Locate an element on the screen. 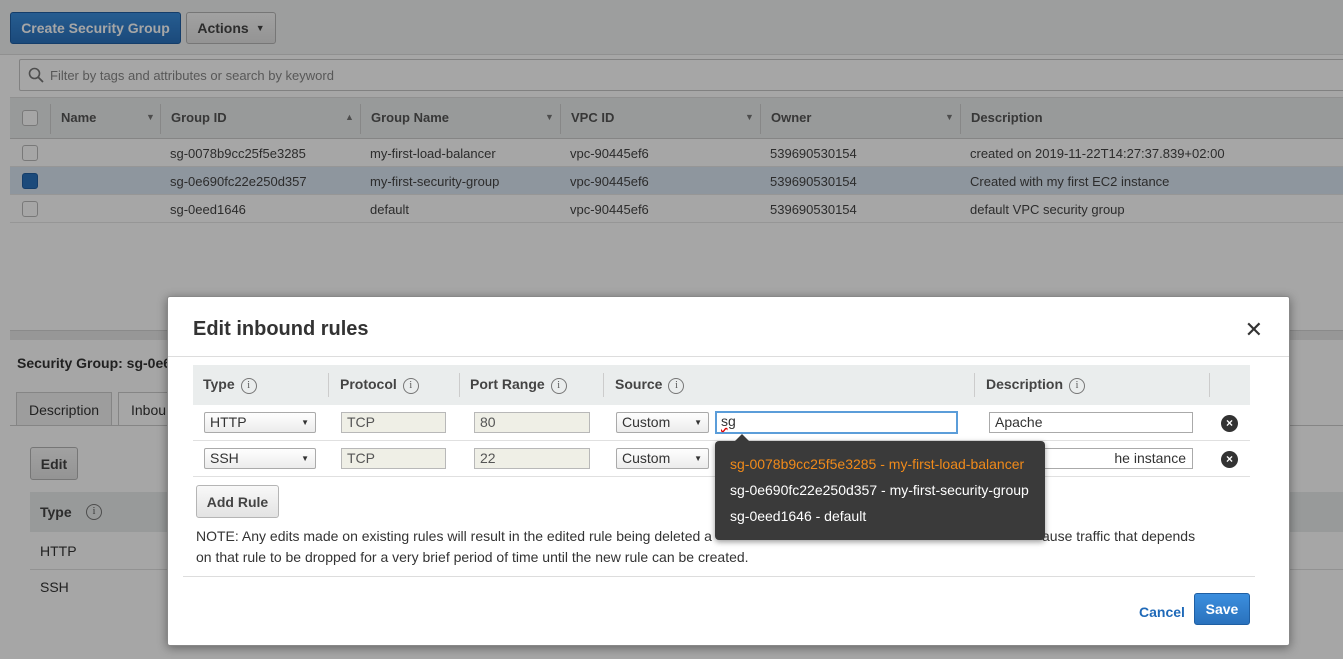 This screenshot has height=659, width=1343. source-input: sg is located at coordinates (836, 422).